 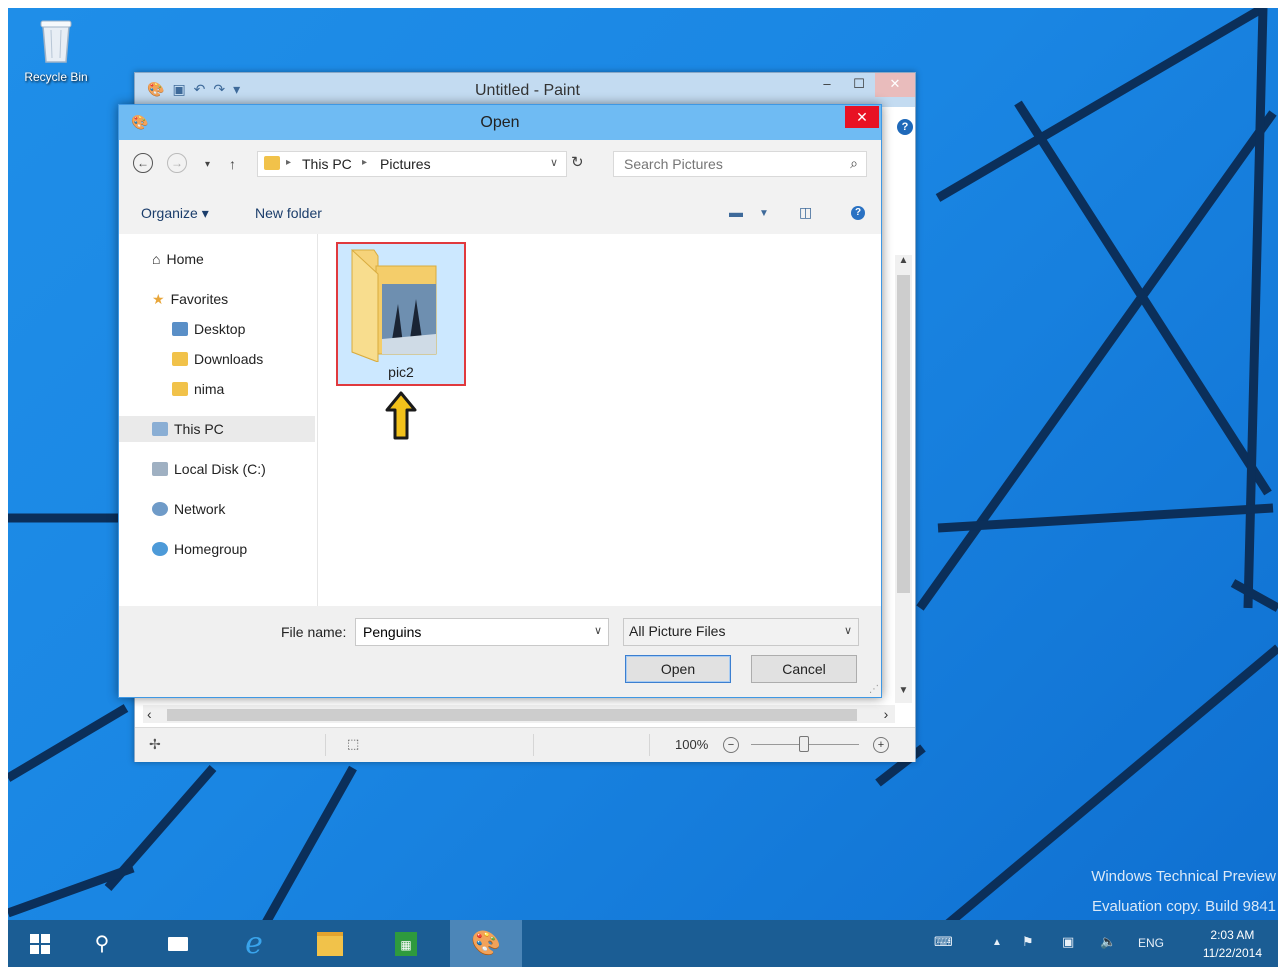 I want to click on paint-taskbar-button: 🎨, so click(x=486, y=943).